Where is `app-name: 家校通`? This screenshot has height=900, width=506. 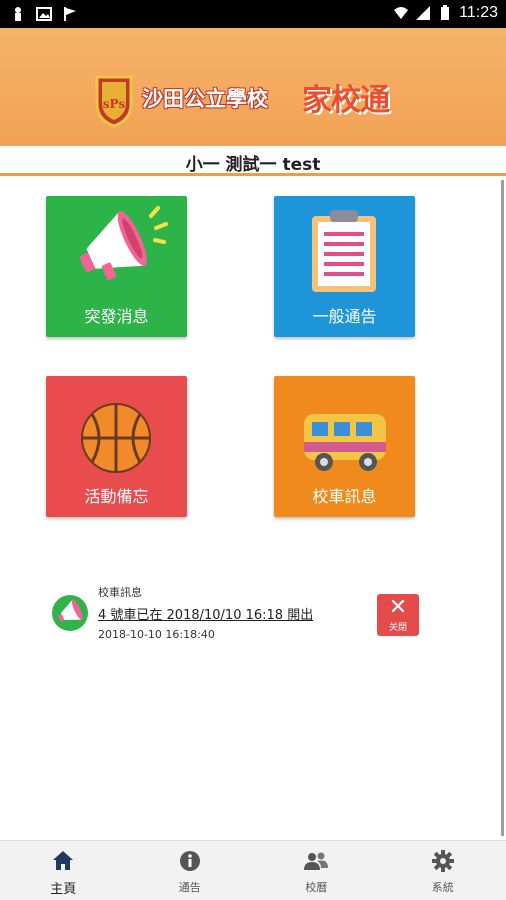 app-name: 家校通 is located at coordinates (346, 100).